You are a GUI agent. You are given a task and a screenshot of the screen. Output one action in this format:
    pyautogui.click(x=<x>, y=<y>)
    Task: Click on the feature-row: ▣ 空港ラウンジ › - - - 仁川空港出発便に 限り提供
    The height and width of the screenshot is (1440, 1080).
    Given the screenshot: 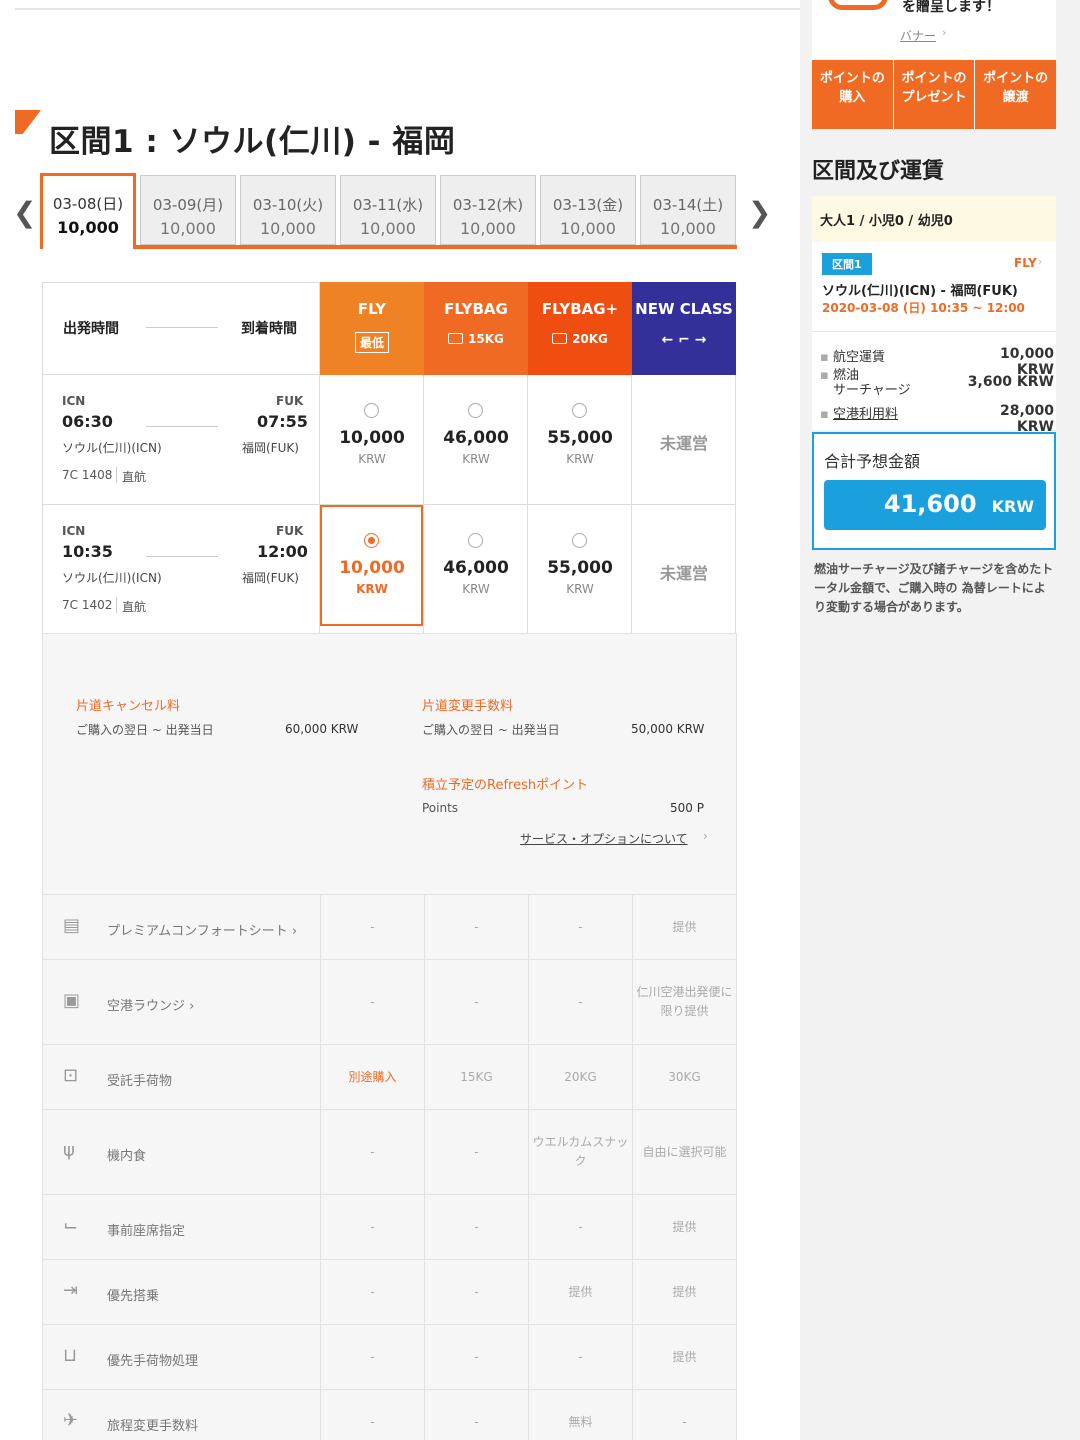 What is the action you would take?
    pyautogui.click(x=389, y=1002)
    